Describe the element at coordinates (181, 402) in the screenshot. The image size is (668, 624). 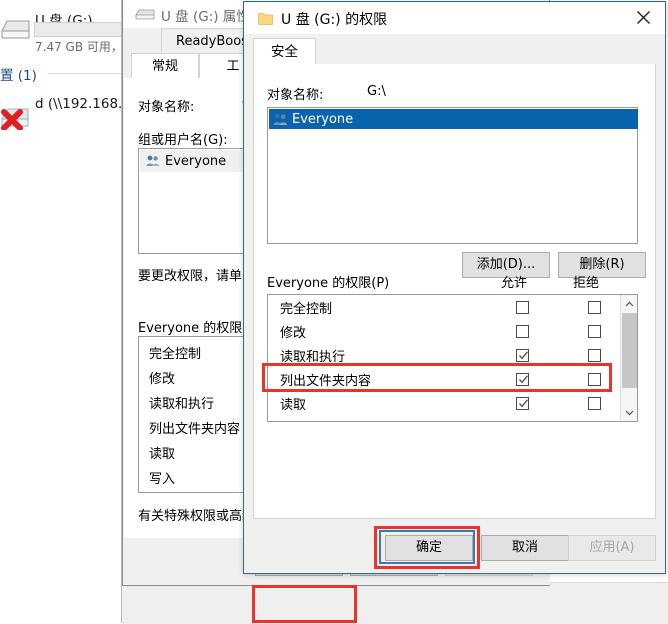
I see `properties-perm-row: 读取和执行` at that location.